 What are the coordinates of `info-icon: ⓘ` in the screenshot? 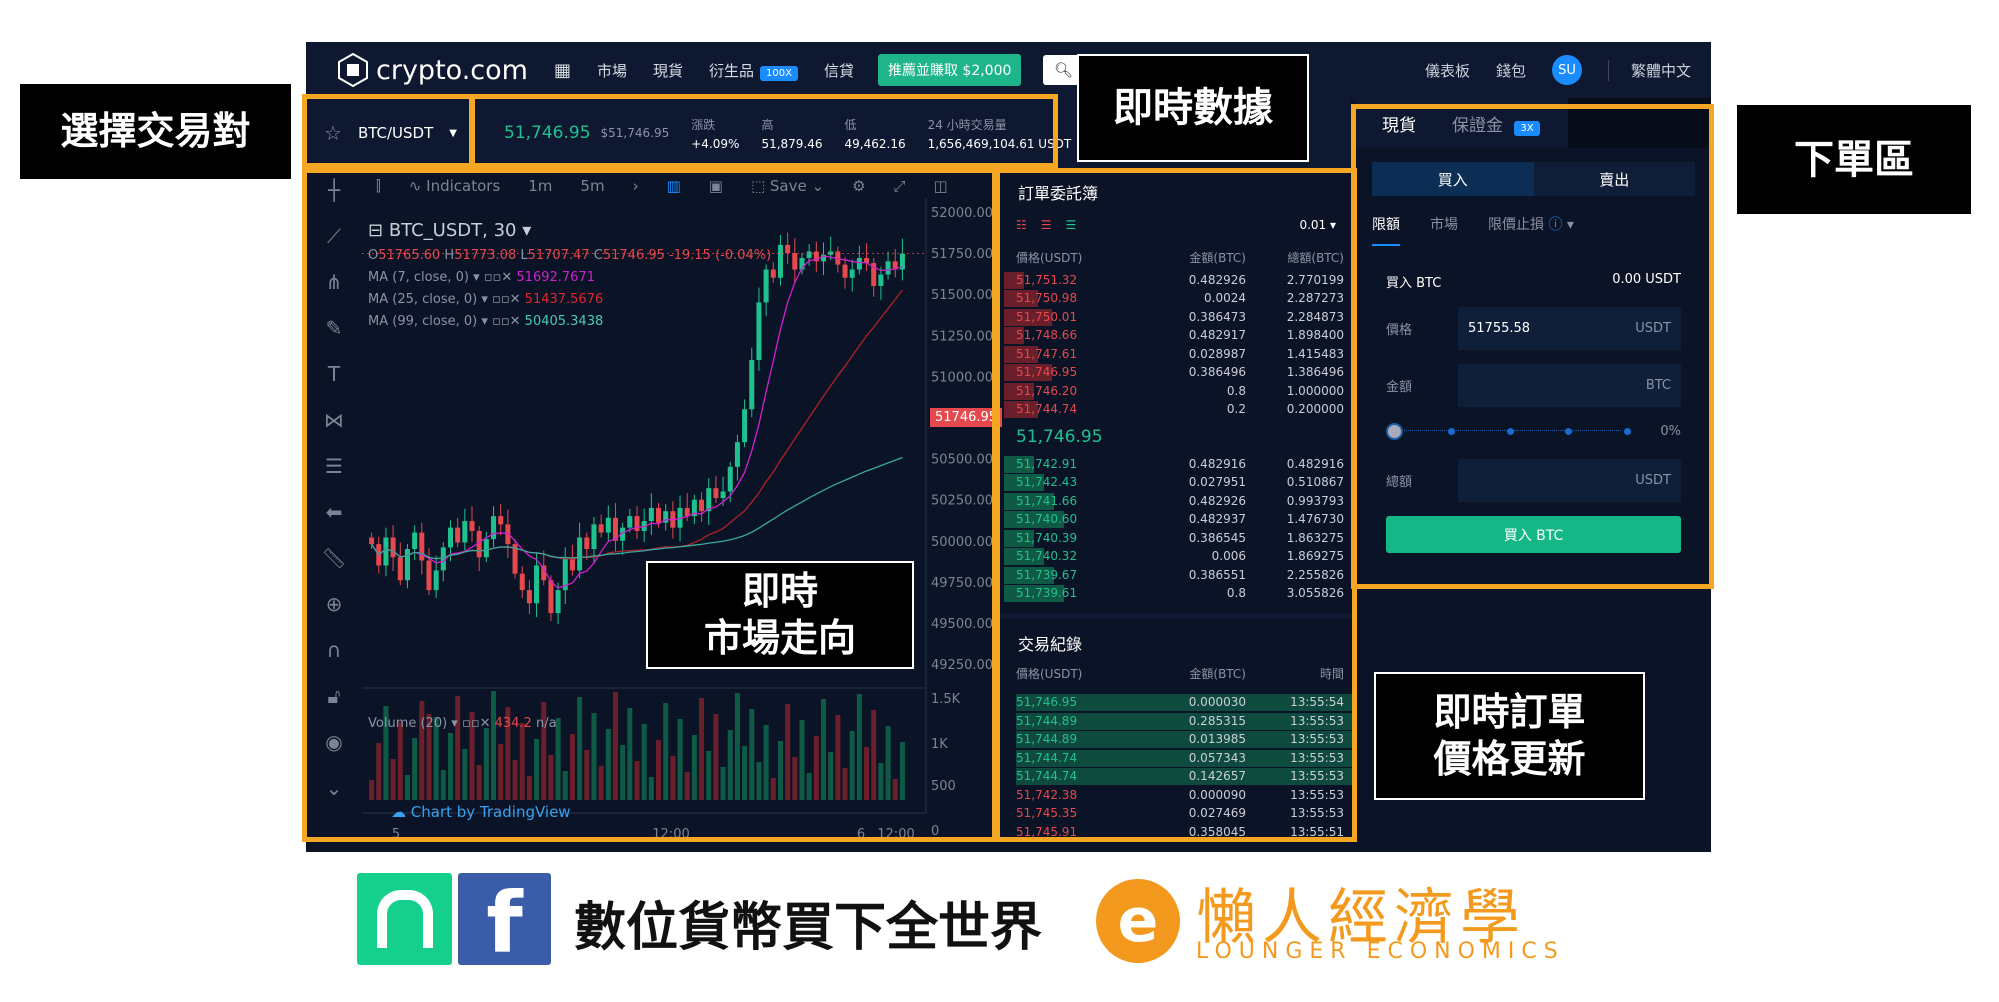 It's located at (1555, 225).